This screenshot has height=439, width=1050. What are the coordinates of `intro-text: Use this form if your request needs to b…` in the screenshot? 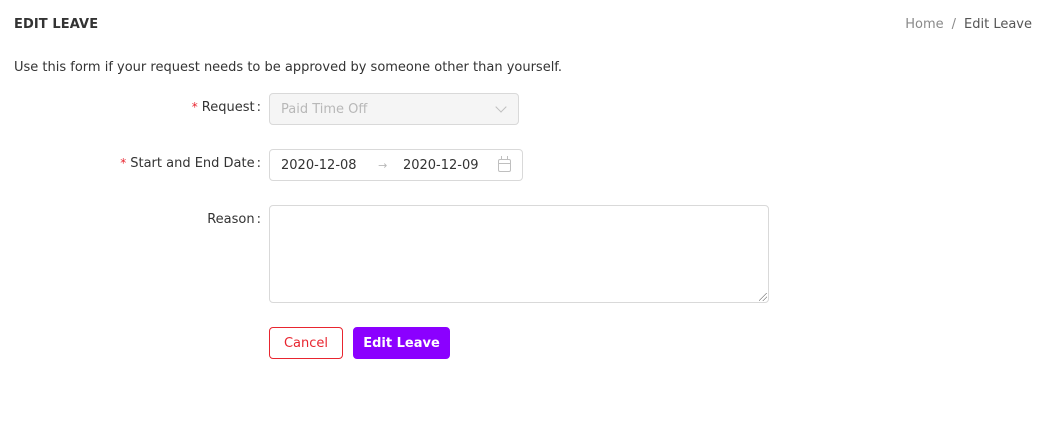 It's located at (288, 67).